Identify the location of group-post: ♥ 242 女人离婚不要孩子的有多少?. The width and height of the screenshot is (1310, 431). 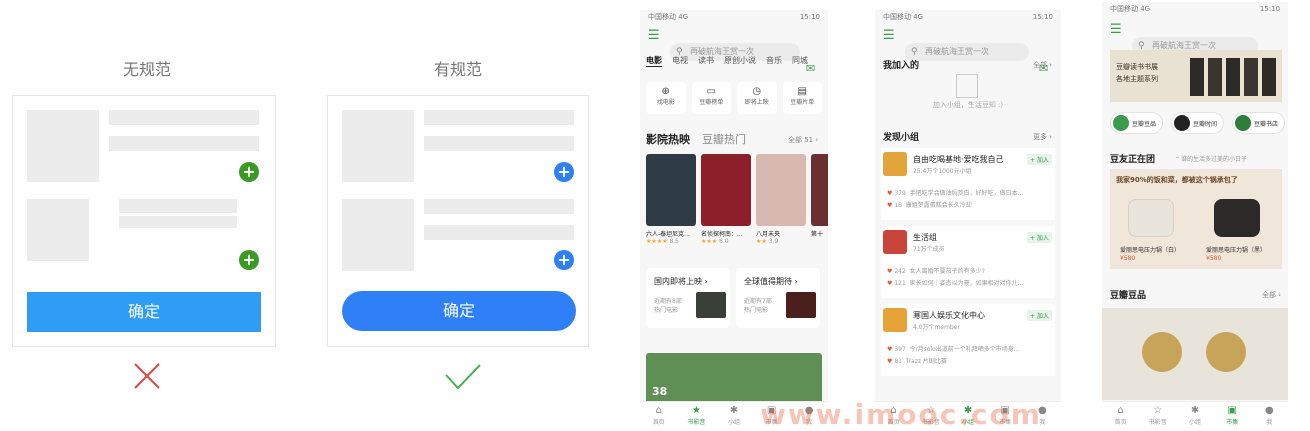
(970, 270).